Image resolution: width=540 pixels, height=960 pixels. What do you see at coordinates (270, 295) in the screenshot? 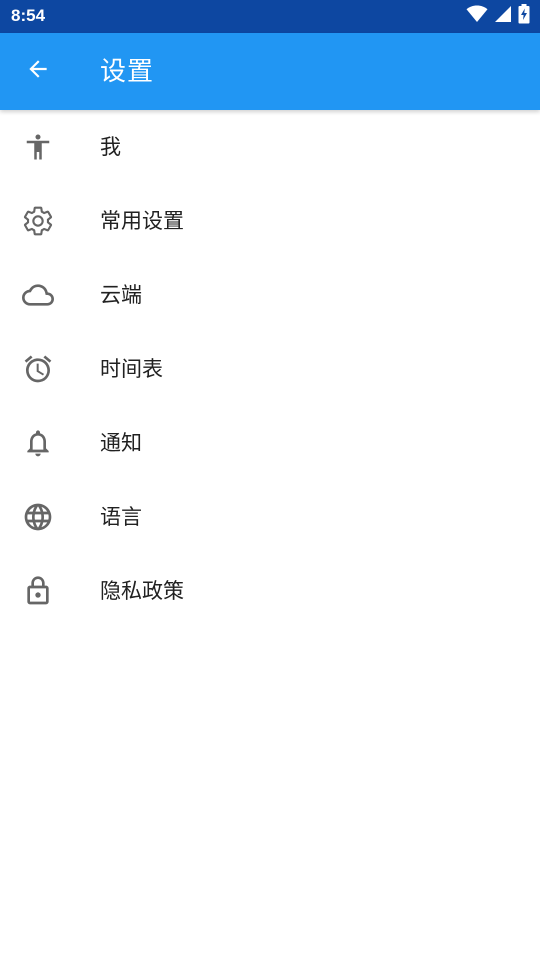
I see `menu-item-cloud: 云端` at bounding box center [270, 295].